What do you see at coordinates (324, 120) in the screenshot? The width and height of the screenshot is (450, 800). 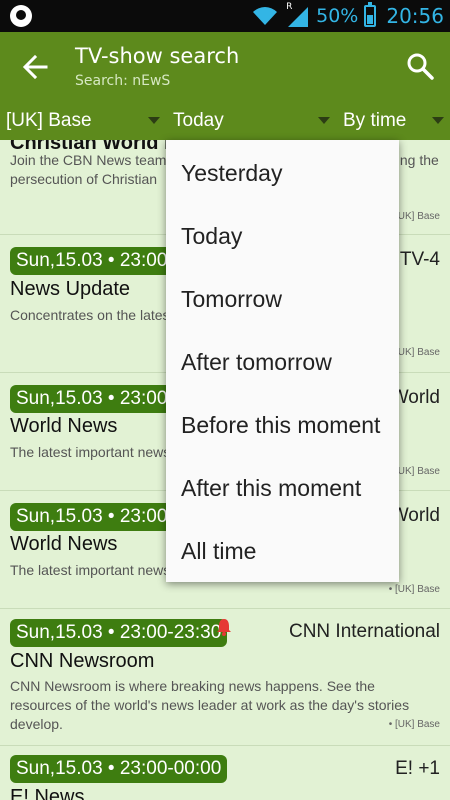 I see `date-filter-dropdown-icon` at bounding box center [324, 120].